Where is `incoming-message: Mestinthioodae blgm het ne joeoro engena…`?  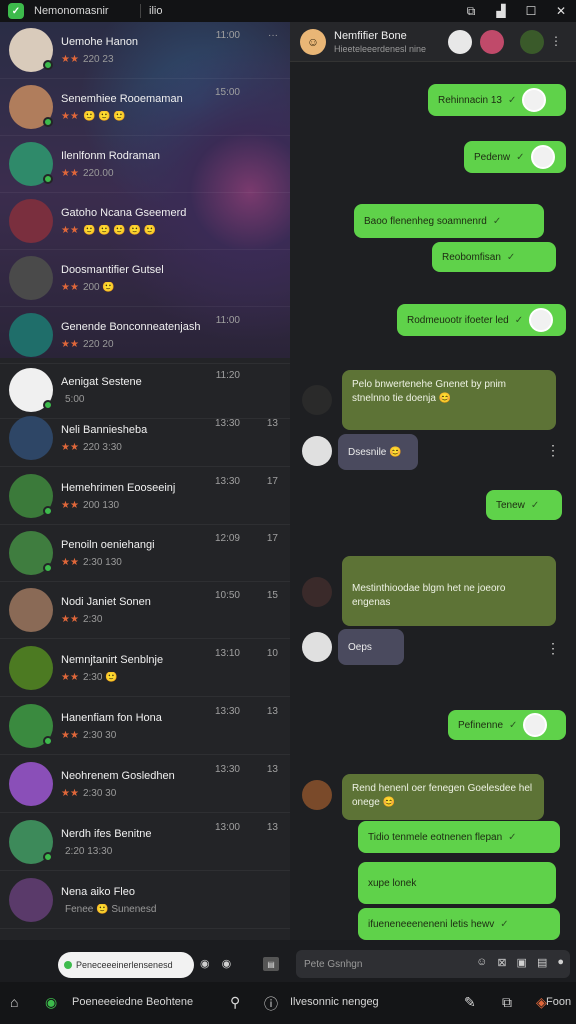
incoming-message: Mestinthioodae blgm het ne joeoro engena… is located at coordinates (449, 591).